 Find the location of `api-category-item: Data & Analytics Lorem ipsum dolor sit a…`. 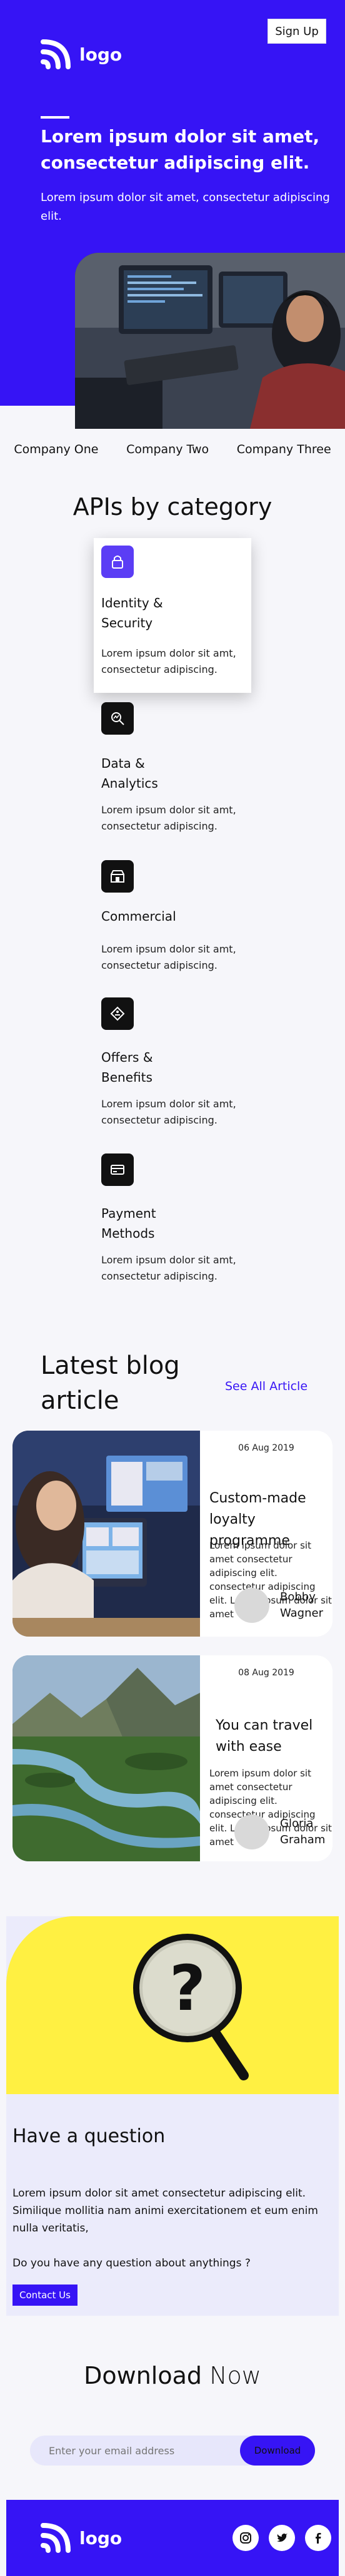

api-category-item: Data & Analytics Lorem ipsum dolor sit a… is located at coordinates (179, 774).